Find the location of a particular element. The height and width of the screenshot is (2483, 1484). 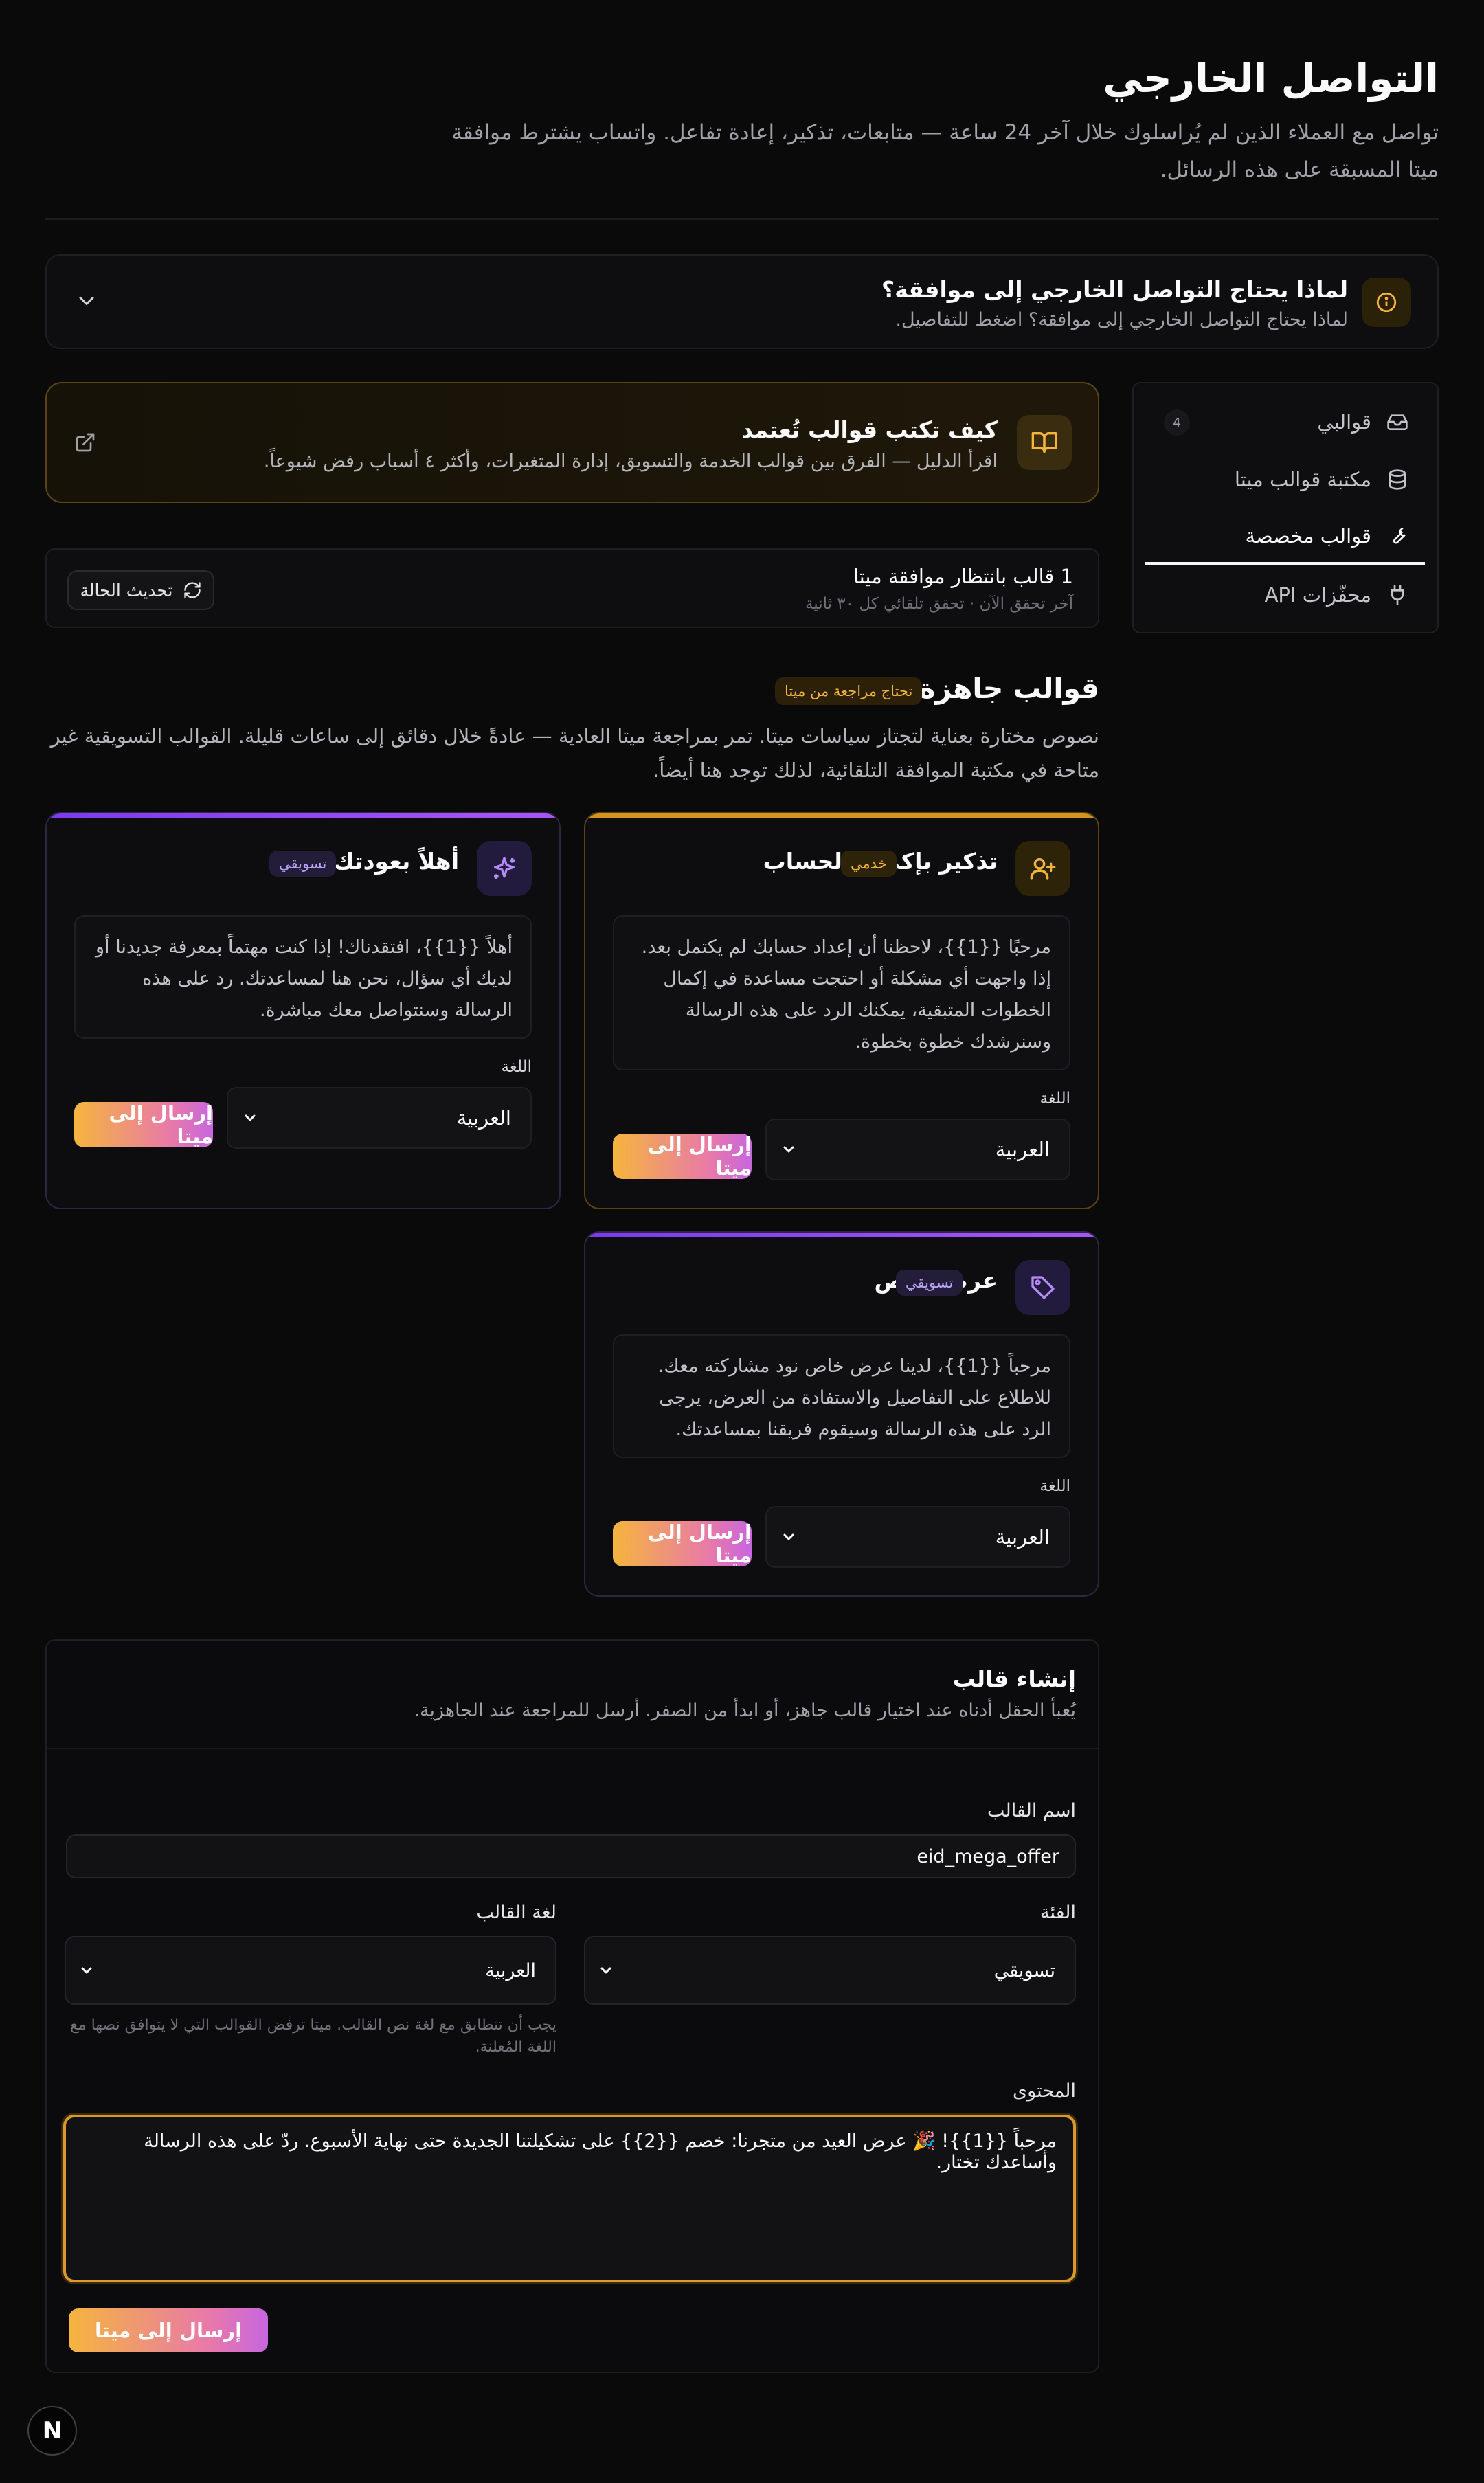

refresh-label: تحديث الحالة is located at coordinates (126, 590).